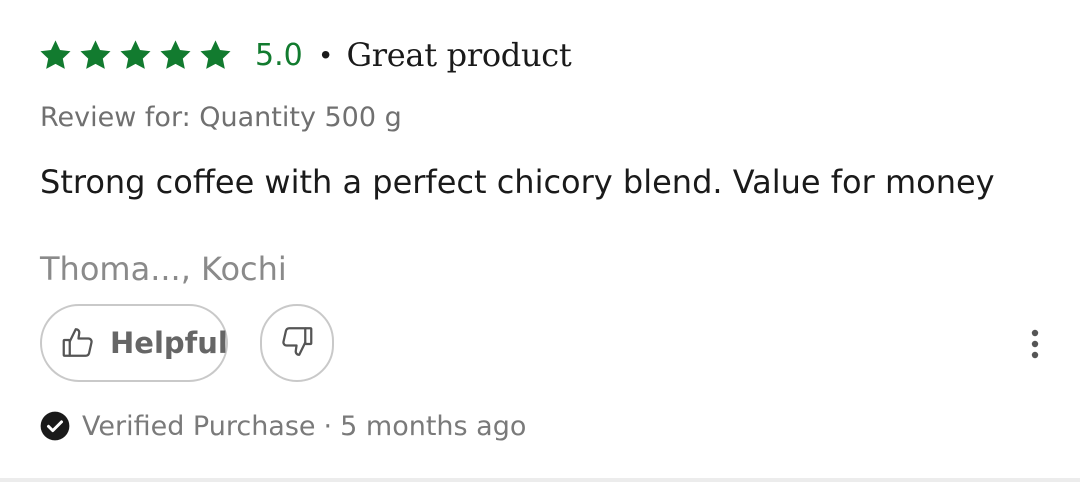 Image resolution: width=1080 pixels, height=482 pixels. I want to click on review-title: Great product, so click(459, 55).